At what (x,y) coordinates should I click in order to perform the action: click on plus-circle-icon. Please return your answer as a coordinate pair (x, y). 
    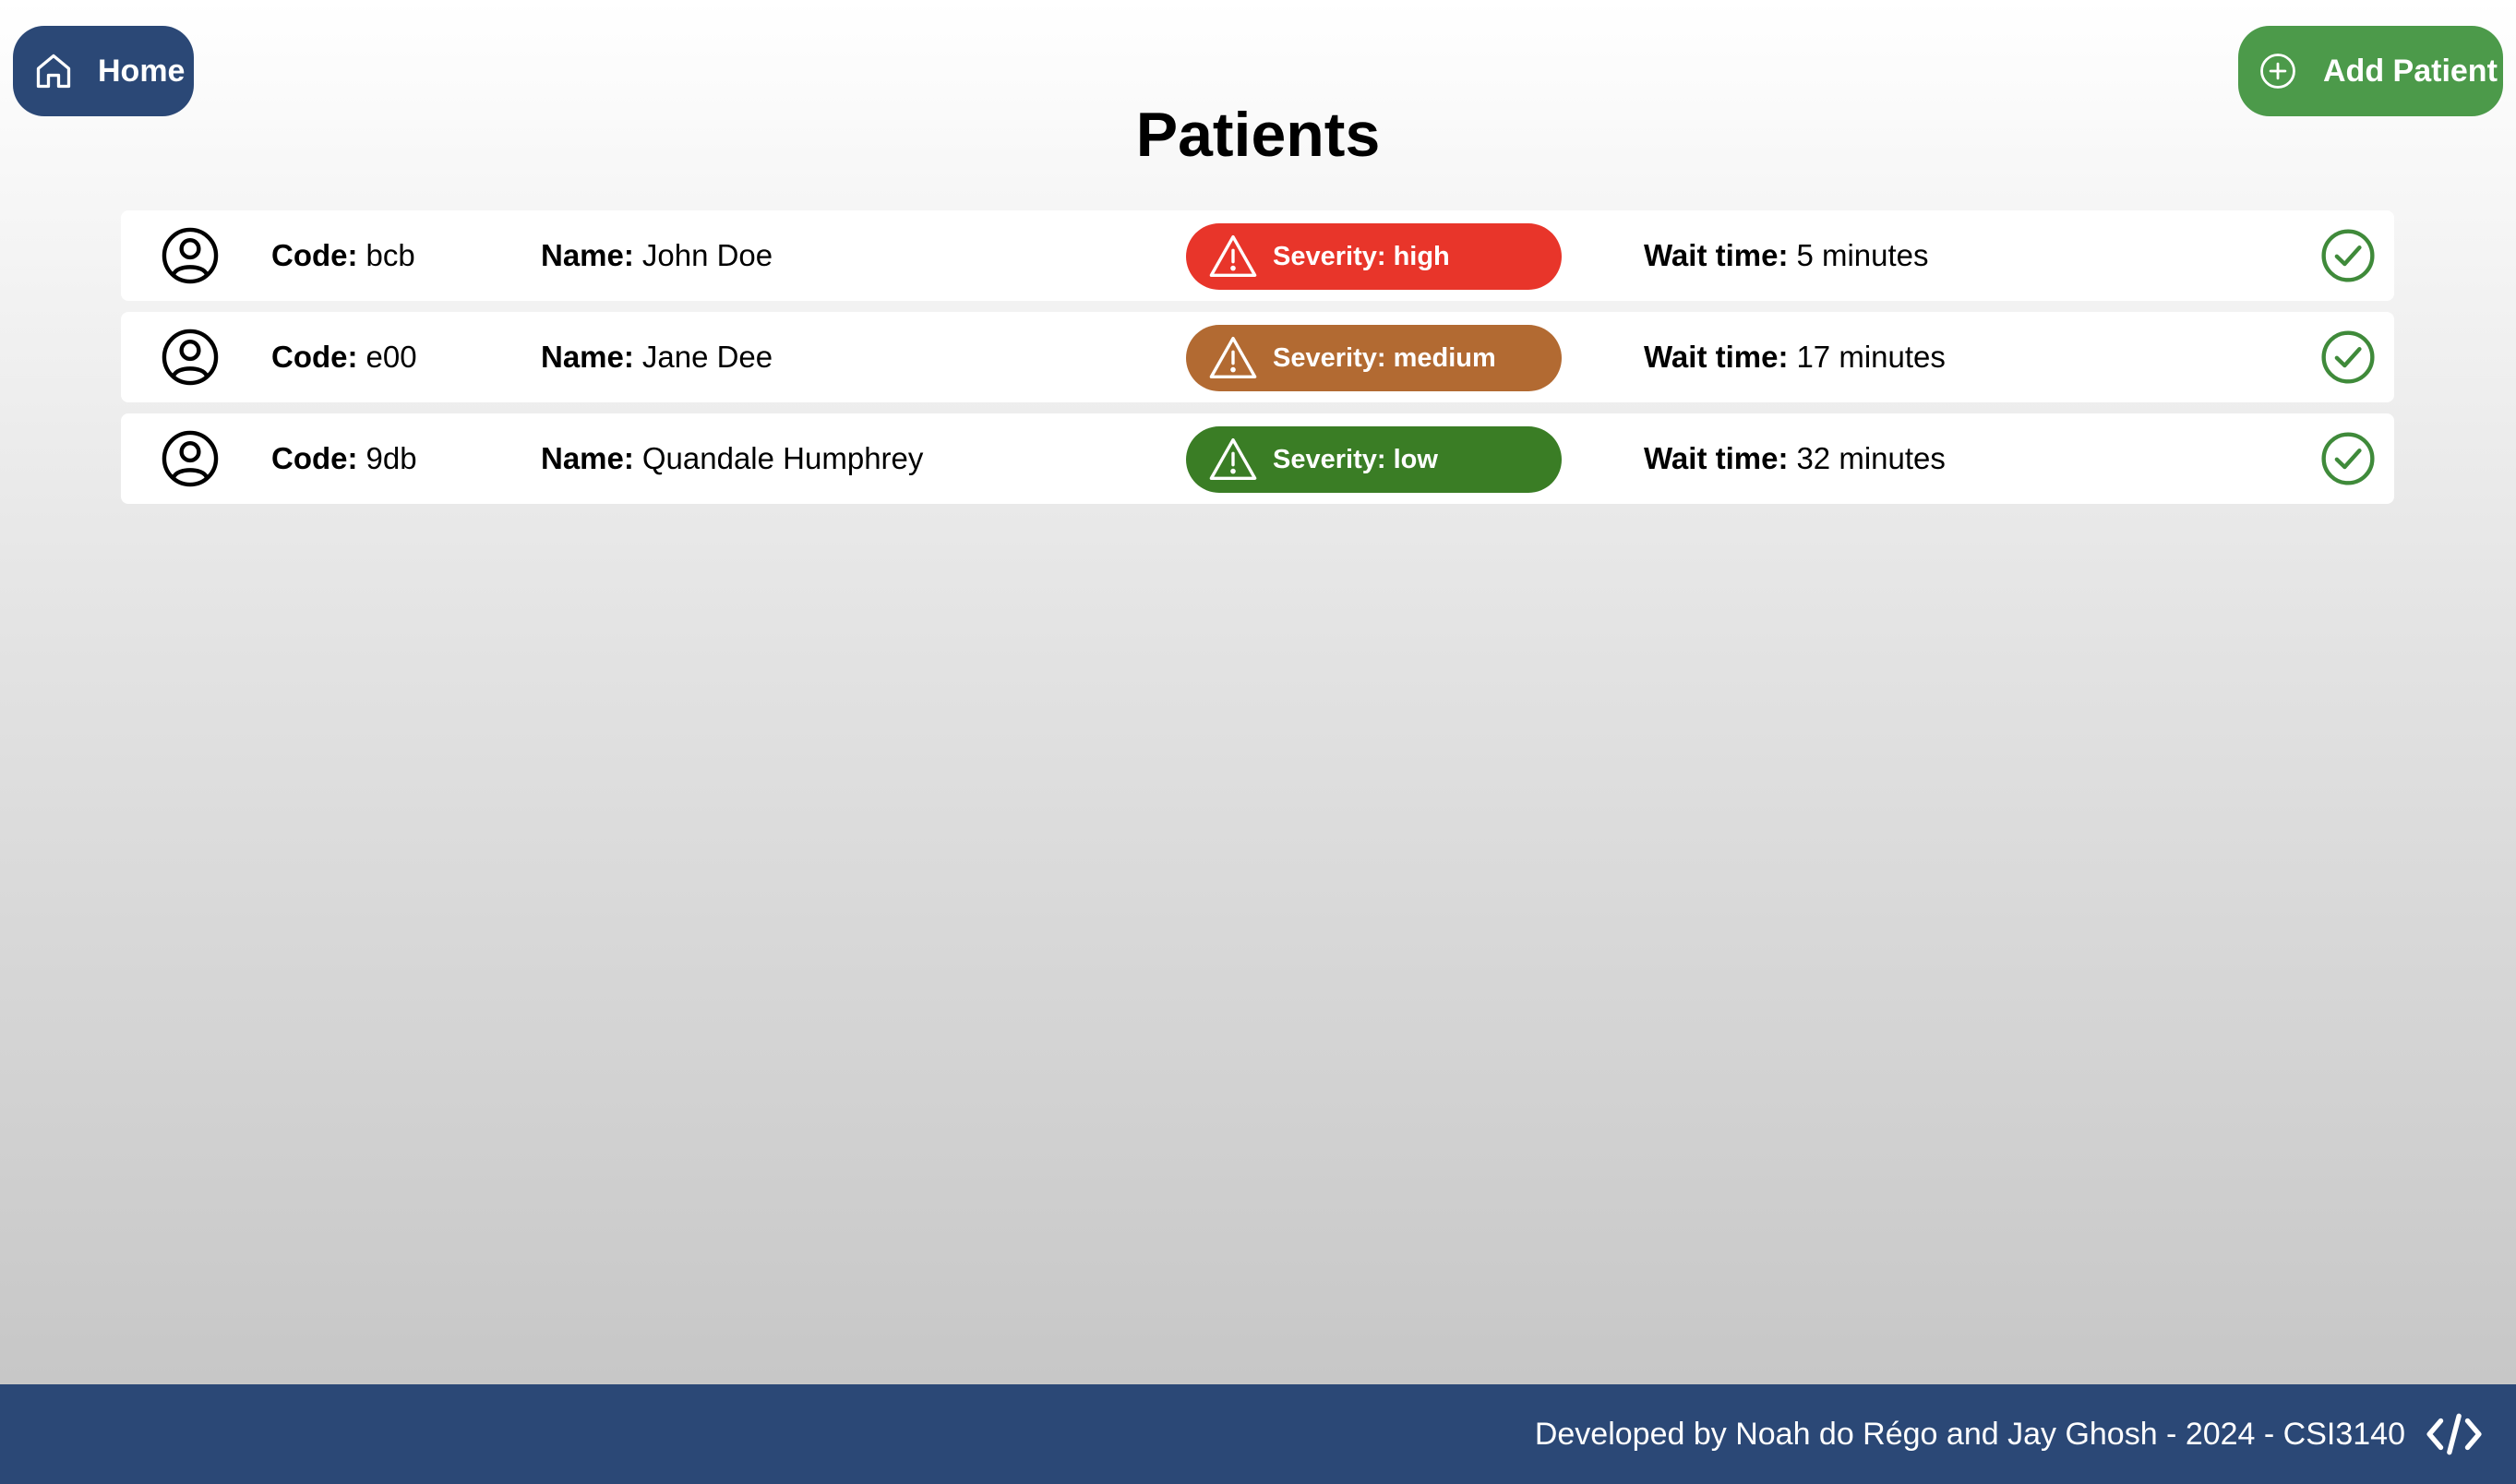
    Looking at the image, I should click on (2277, 71).